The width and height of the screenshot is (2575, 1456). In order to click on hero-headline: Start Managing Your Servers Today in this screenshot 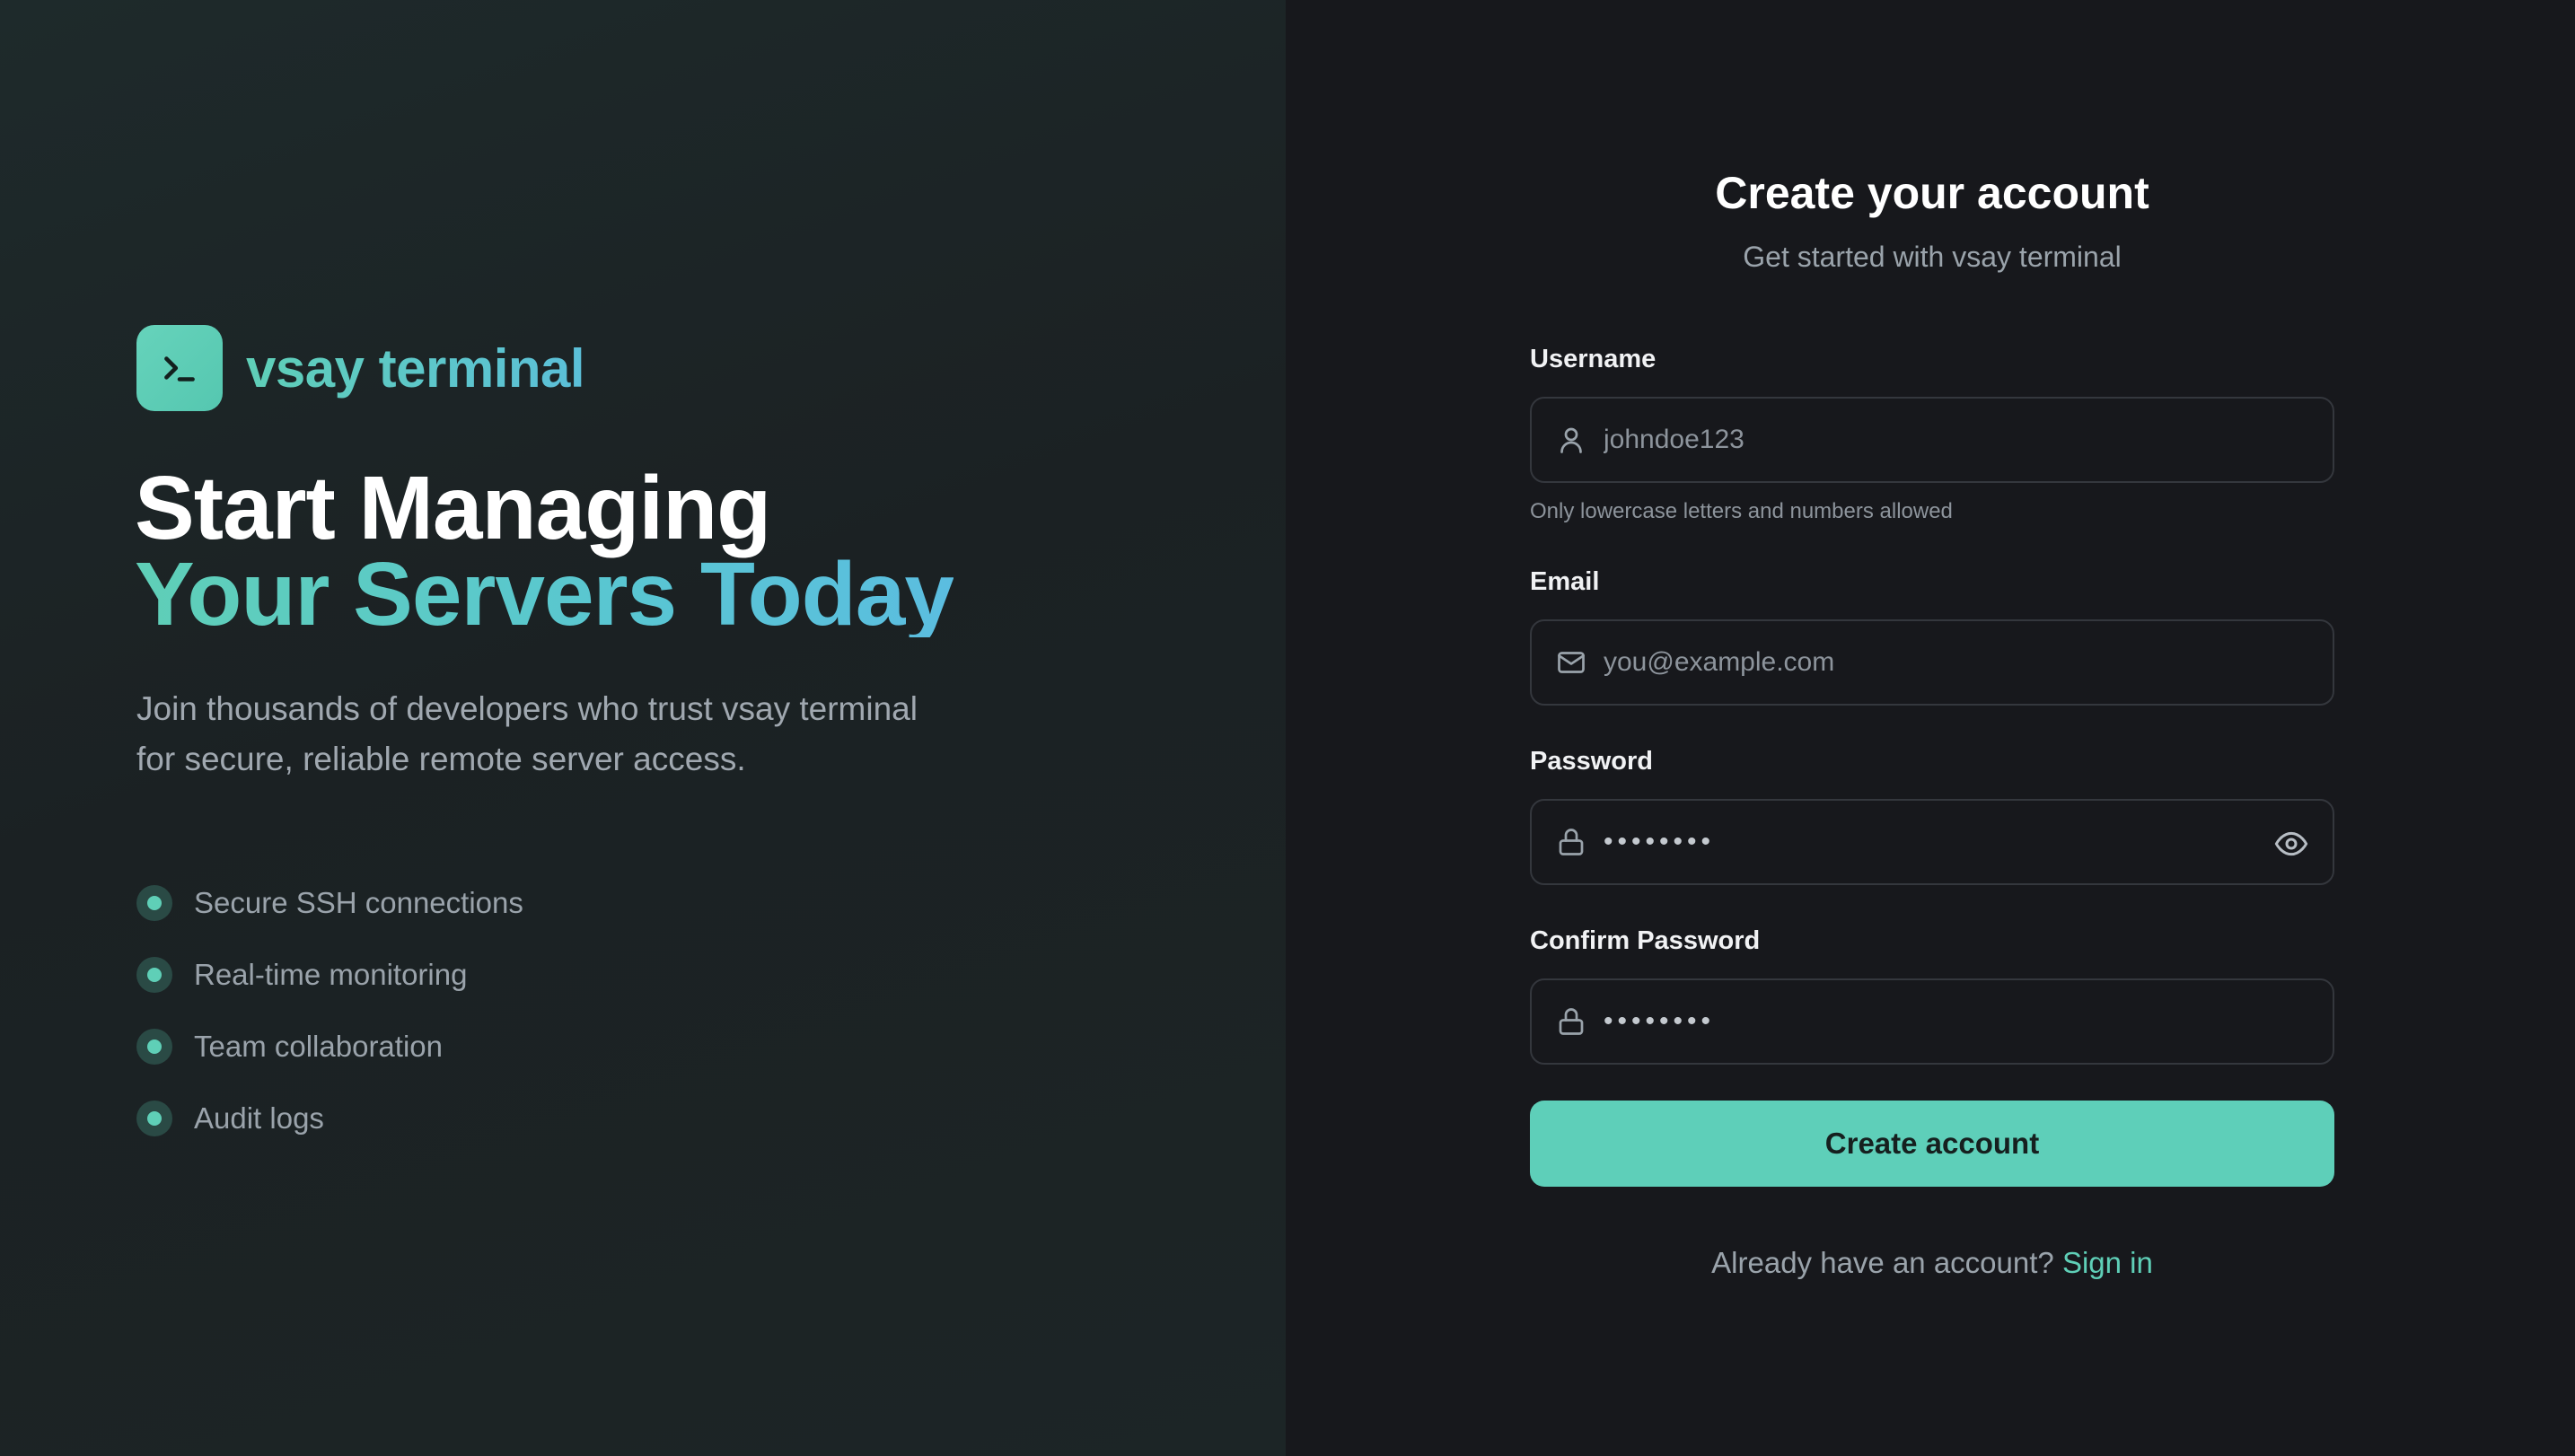, I will do `click(544, 551)`.